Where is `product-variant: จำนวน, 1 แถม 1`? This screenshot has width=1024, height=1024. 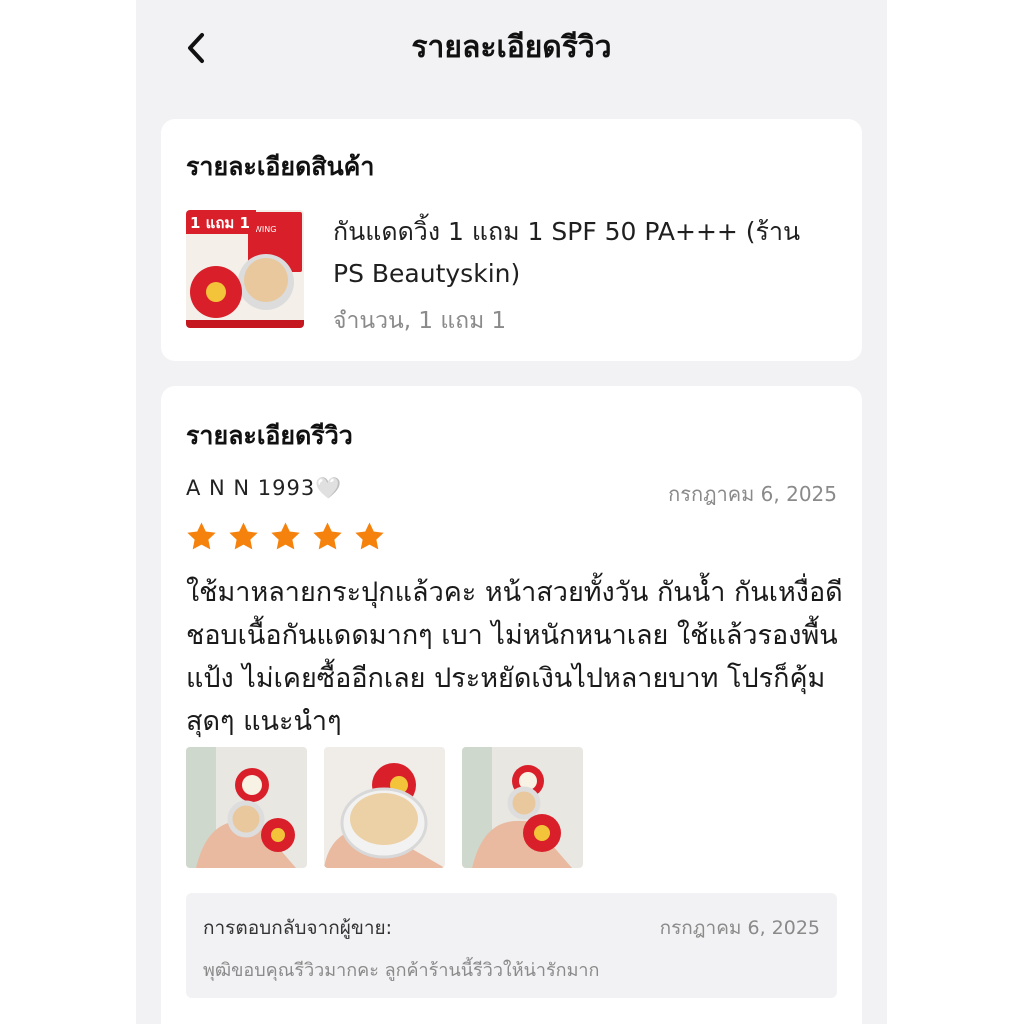 product-variant: จำนวน, 1 แถม 1 is located at coordinates (420, 321).